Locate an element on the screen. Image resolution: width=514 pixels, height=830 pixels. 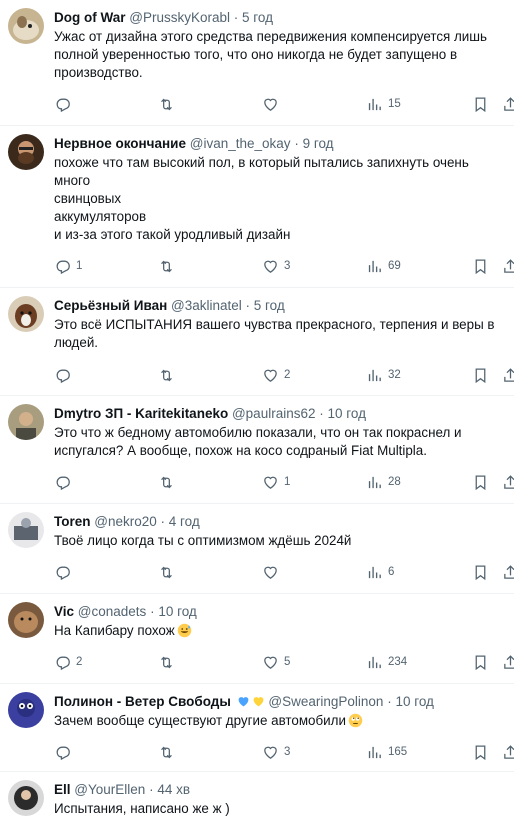
tweet-time: 44 хв is located at coordinates (173, 789).